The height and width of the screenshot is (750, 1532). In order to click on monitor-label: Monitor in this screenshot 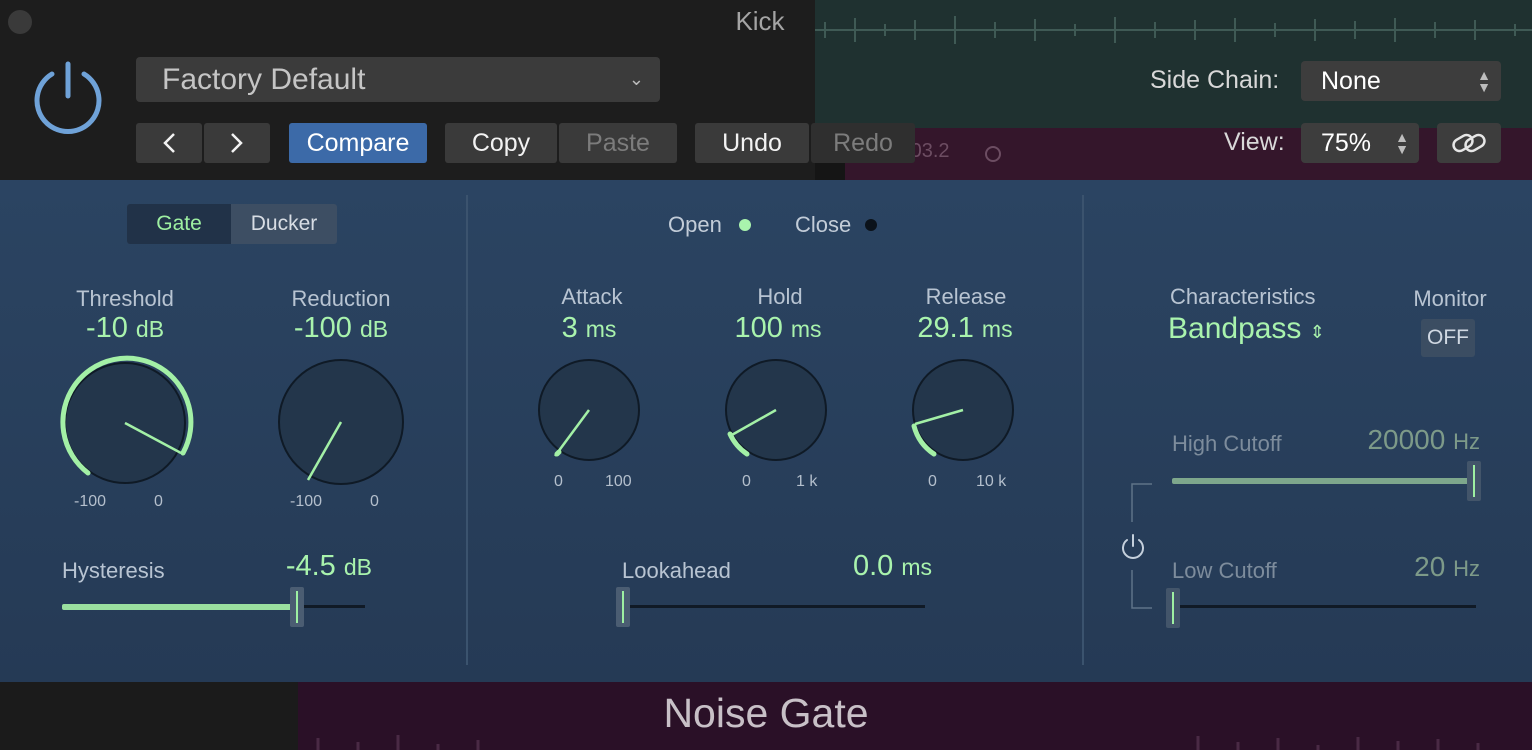, I will do `click(1450, 298)`.